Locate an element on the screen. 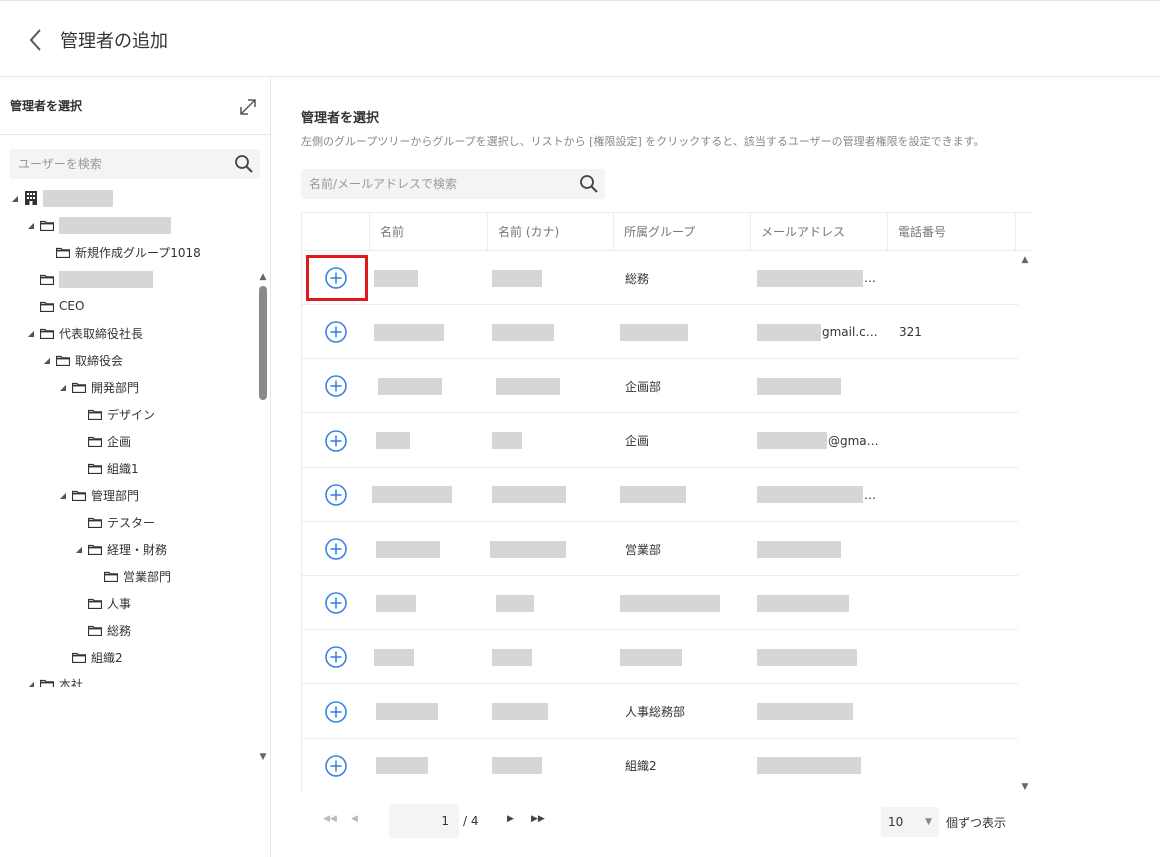 The width and height of the screenshot is (1160, 857). tree-item: ◢ 取締役会 is located at coordinates (82, 360).